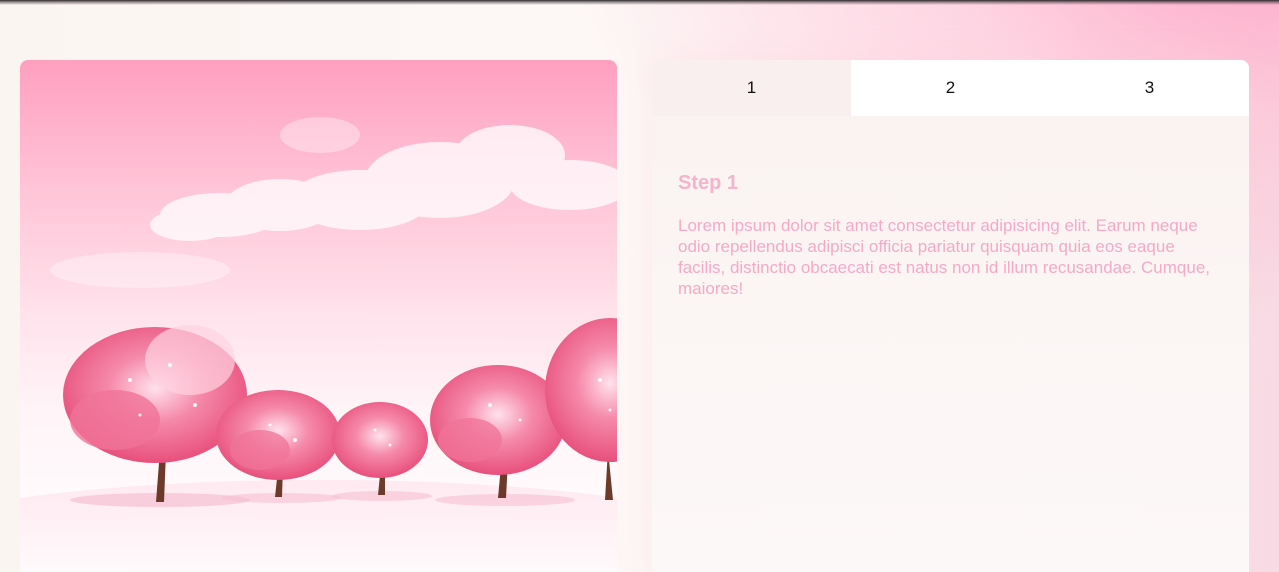 The width and height of the screenshot is (1279, 572). Describe the element at coordinates (340, 410) in the screenshot. I see `cherry-trees` at that location.